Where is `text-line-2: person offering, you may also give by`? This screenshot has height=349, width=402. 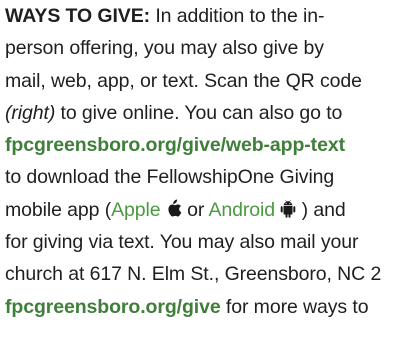 text-line-2: person offering, you may also give by is located at coordinates (164, 48).